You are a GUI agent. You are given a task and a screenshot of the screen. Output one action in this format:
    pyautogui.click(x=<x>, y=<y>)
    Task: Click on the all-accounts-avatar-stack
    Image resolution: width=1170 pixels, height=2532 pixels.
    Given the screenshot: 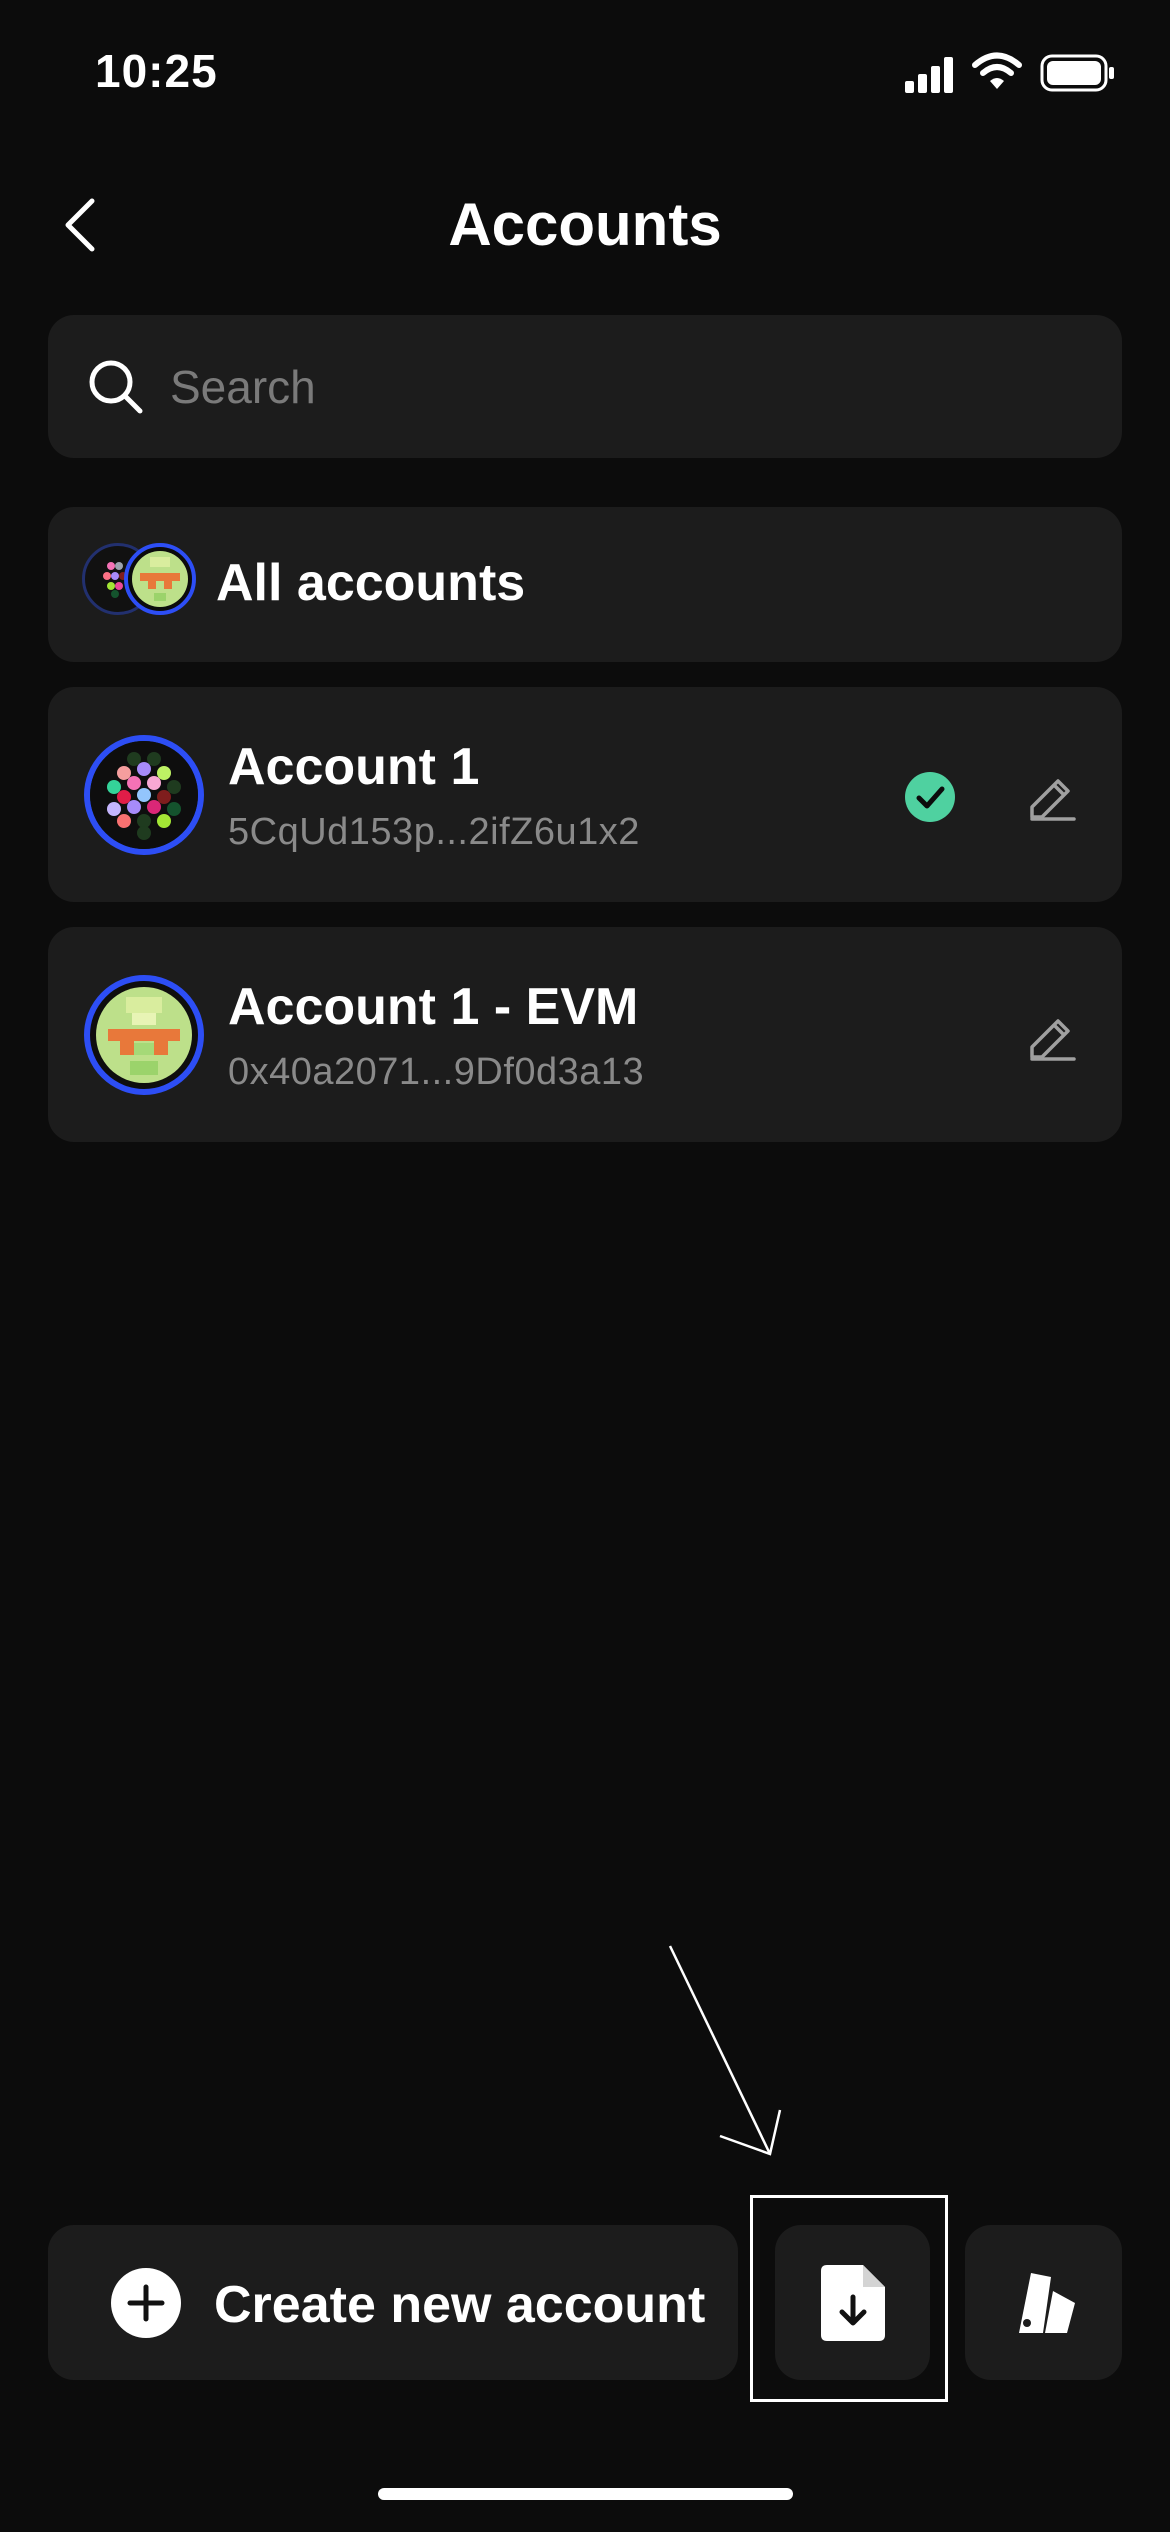 What is the action you would take?
    pyautogui.click(x=139, y=581)
    